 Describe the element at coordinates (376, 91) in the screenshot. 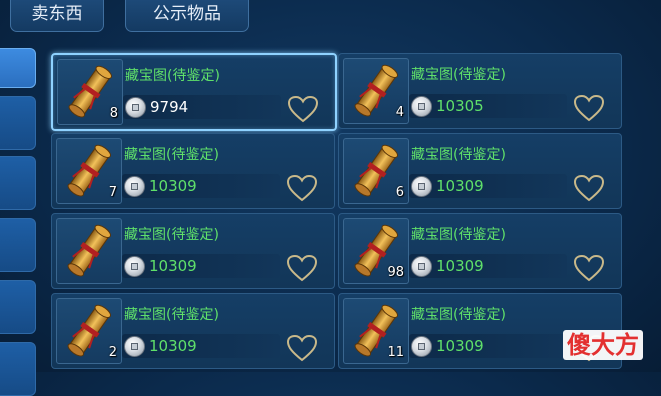

I see `item-thumbnail: 4` at that location.